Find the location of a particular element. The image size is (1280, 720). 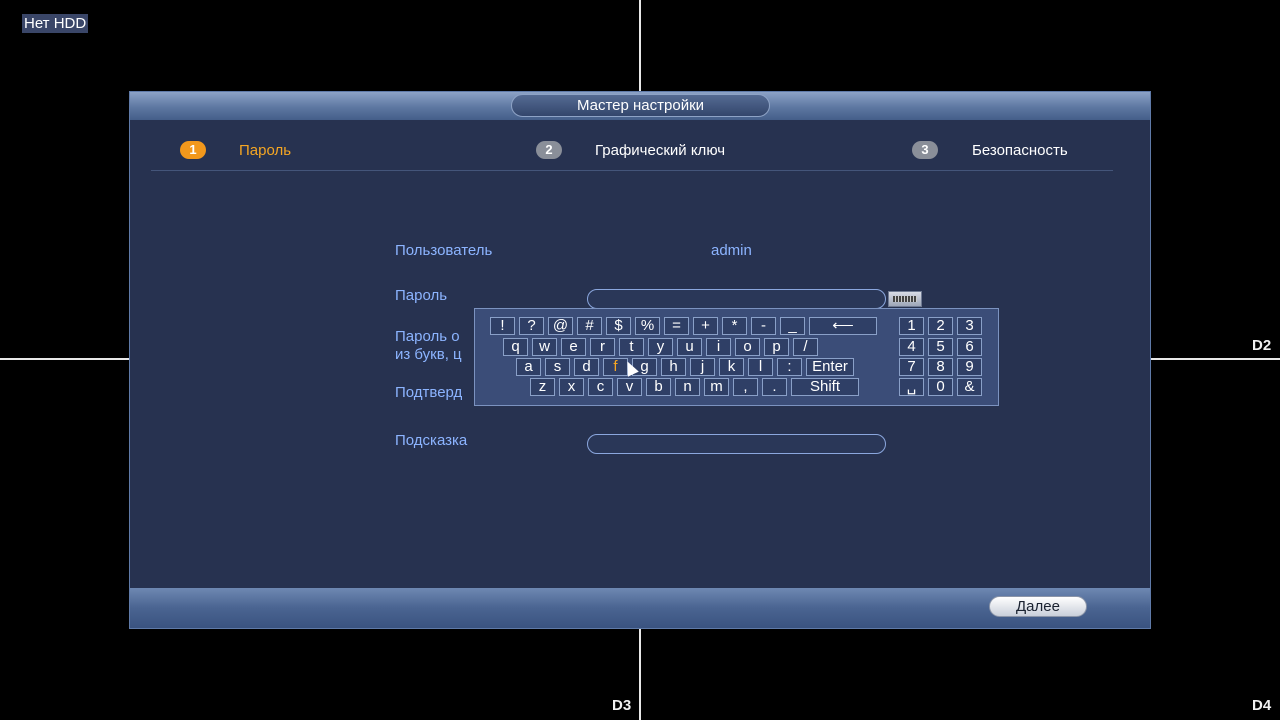

keyboard-toggle-button is located at coordinates (905, 299).